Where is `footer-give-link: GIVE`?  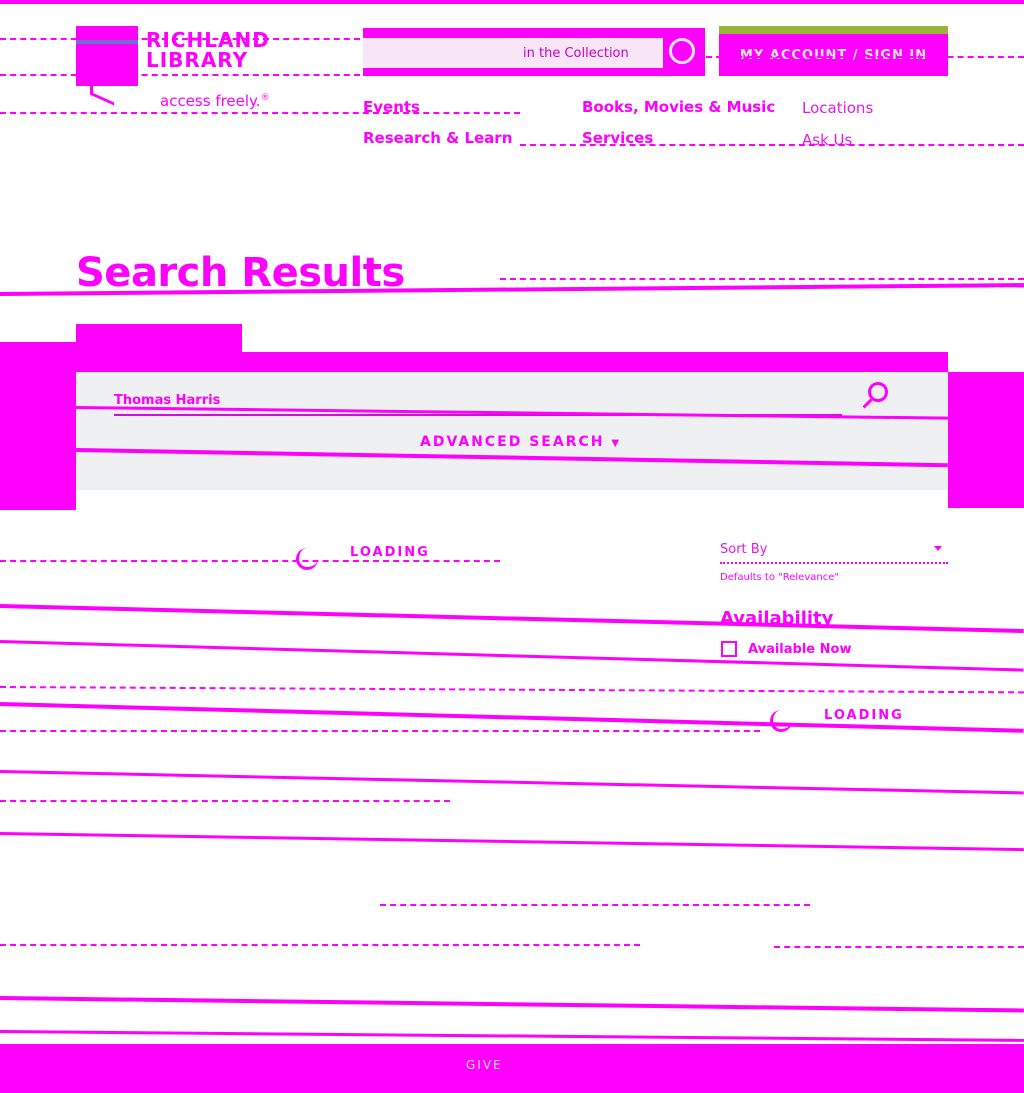
footer-give-link: GIVE is located at coordinates (484, 1065).